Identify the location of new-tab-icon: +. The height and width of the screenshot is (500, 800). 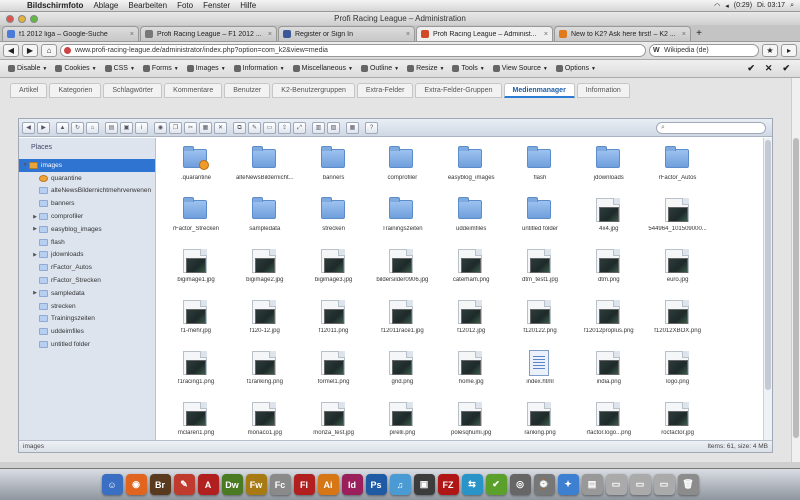
(699, 34).